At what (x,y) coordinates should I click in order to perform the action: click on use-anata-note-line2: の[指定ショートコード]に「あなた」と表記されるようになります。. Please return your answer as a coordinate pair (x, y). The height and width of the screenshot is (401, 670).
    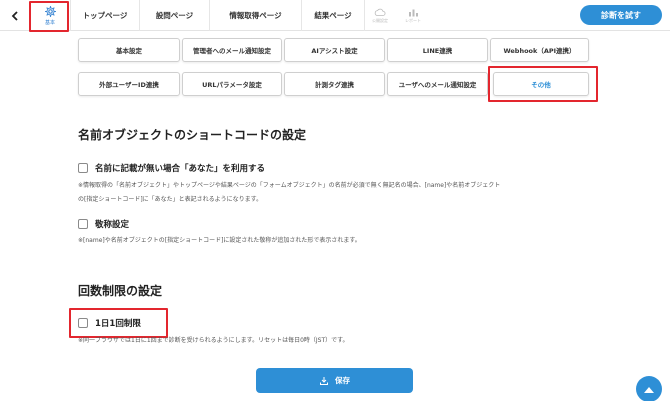
    Looking at the image, I should click on (170, 199).